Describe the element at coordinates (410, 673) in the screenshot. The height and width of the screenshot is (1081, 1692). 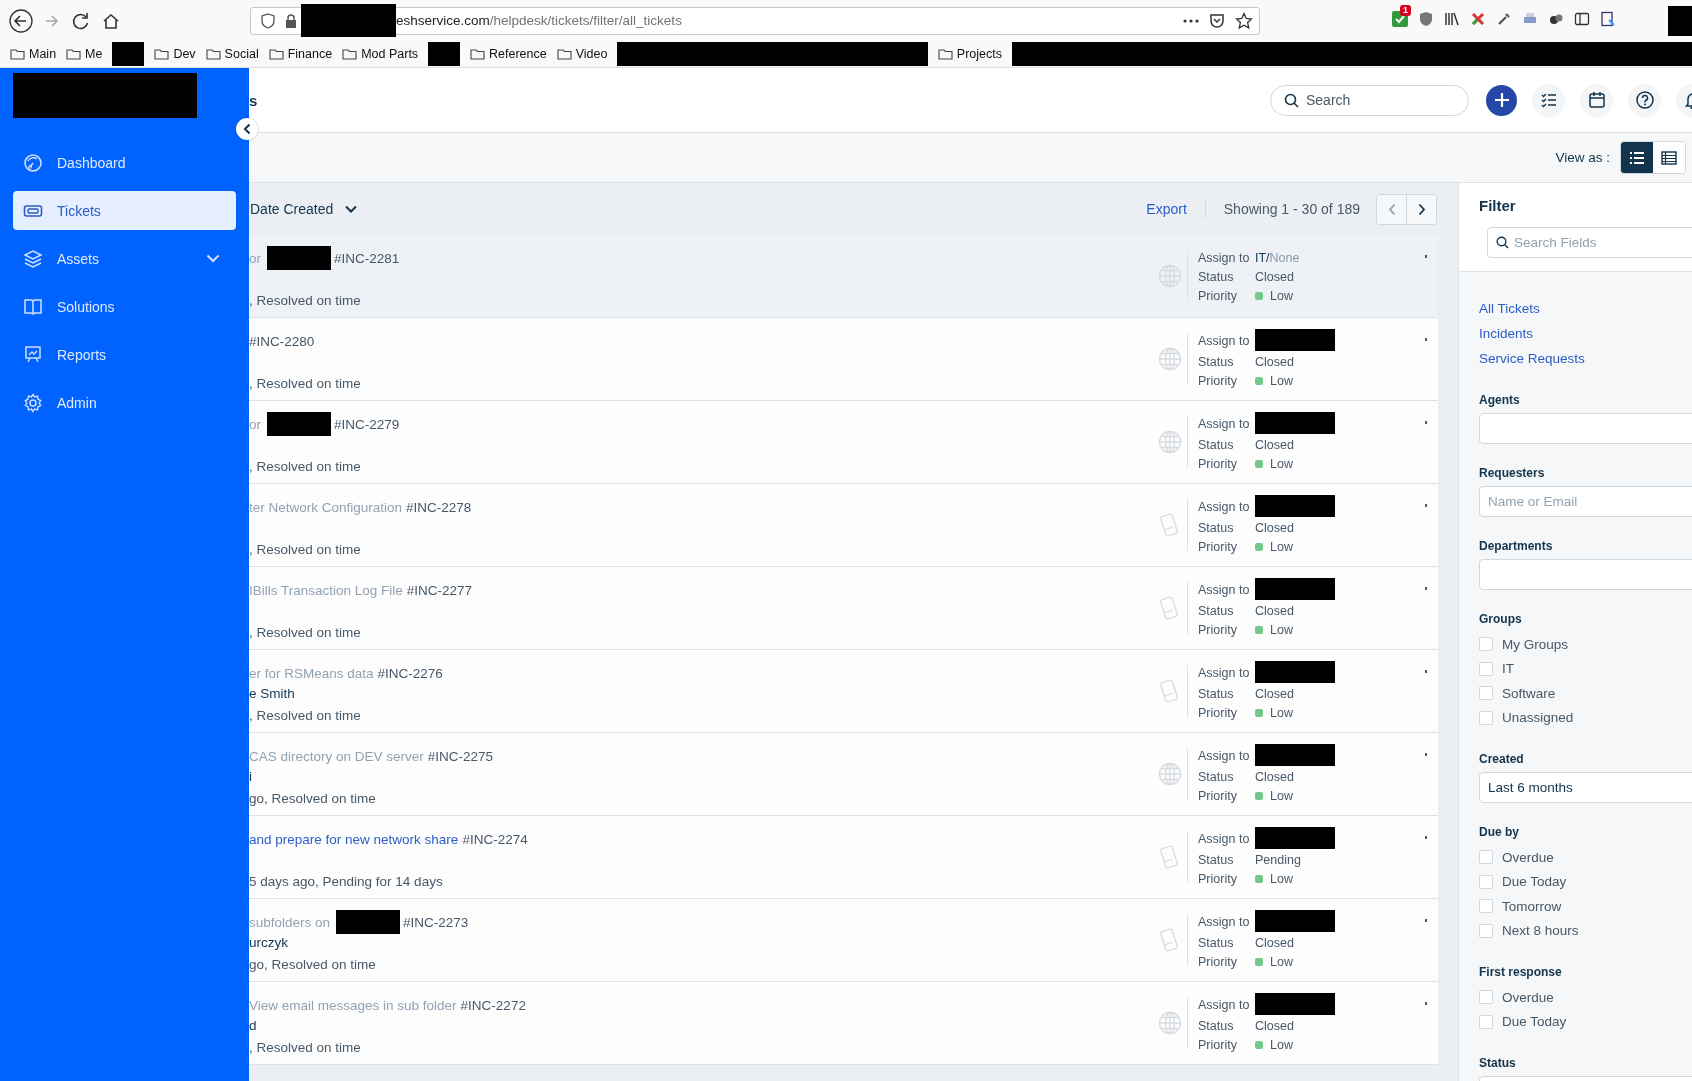
I see `ticket-id: #INC-2276` at that location.